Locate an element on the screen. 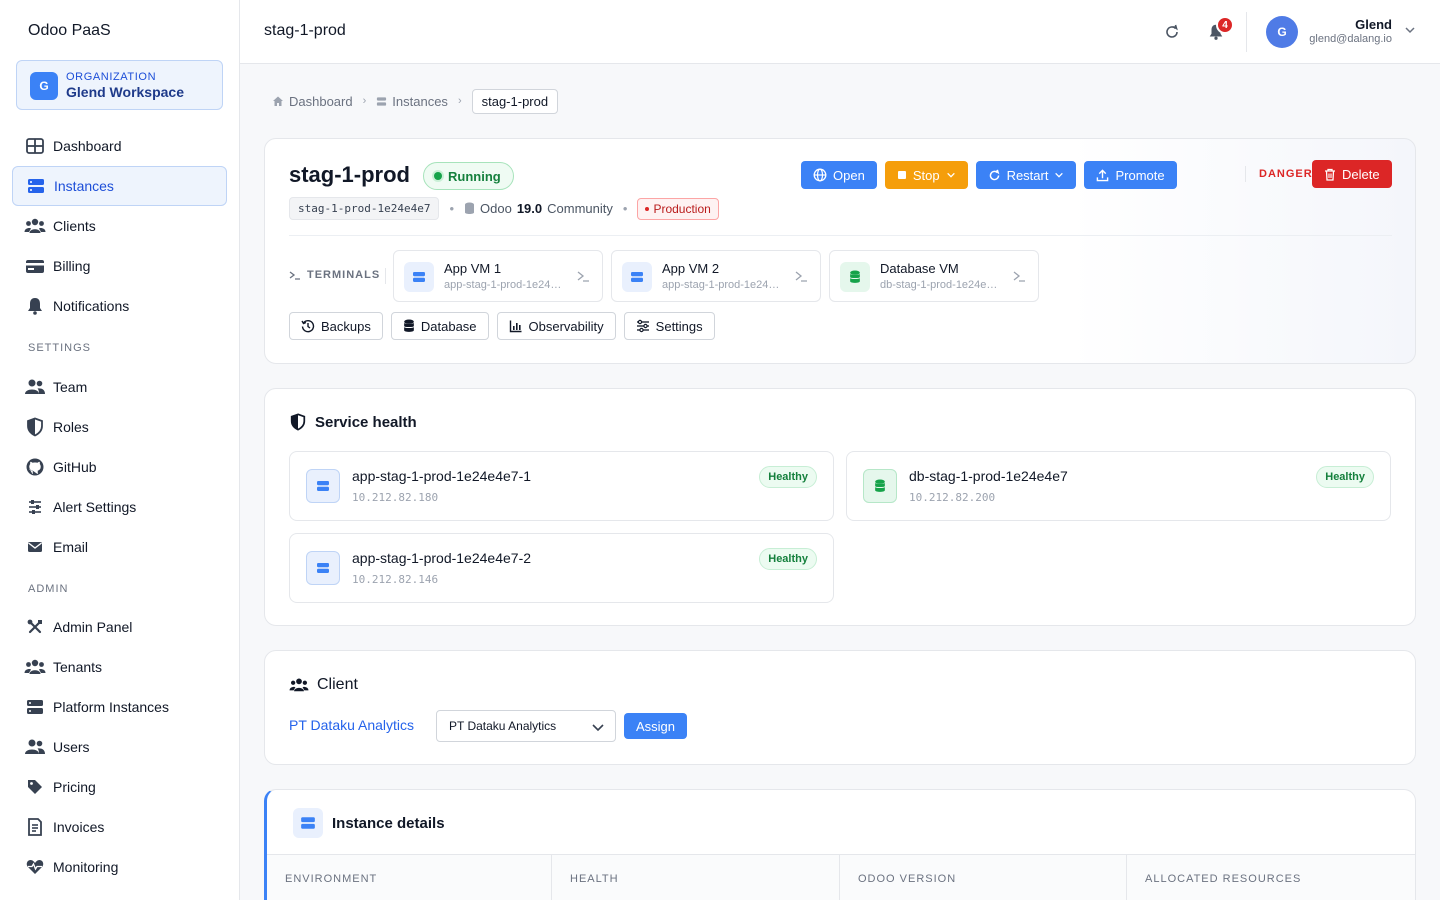 Image resolution: width=1440 pixels, height=900 pixels. terminal-app-vm-1: App VM 1 app-stag-1-prod-1e24e4e7-1 is located at coordinates (498, 276).